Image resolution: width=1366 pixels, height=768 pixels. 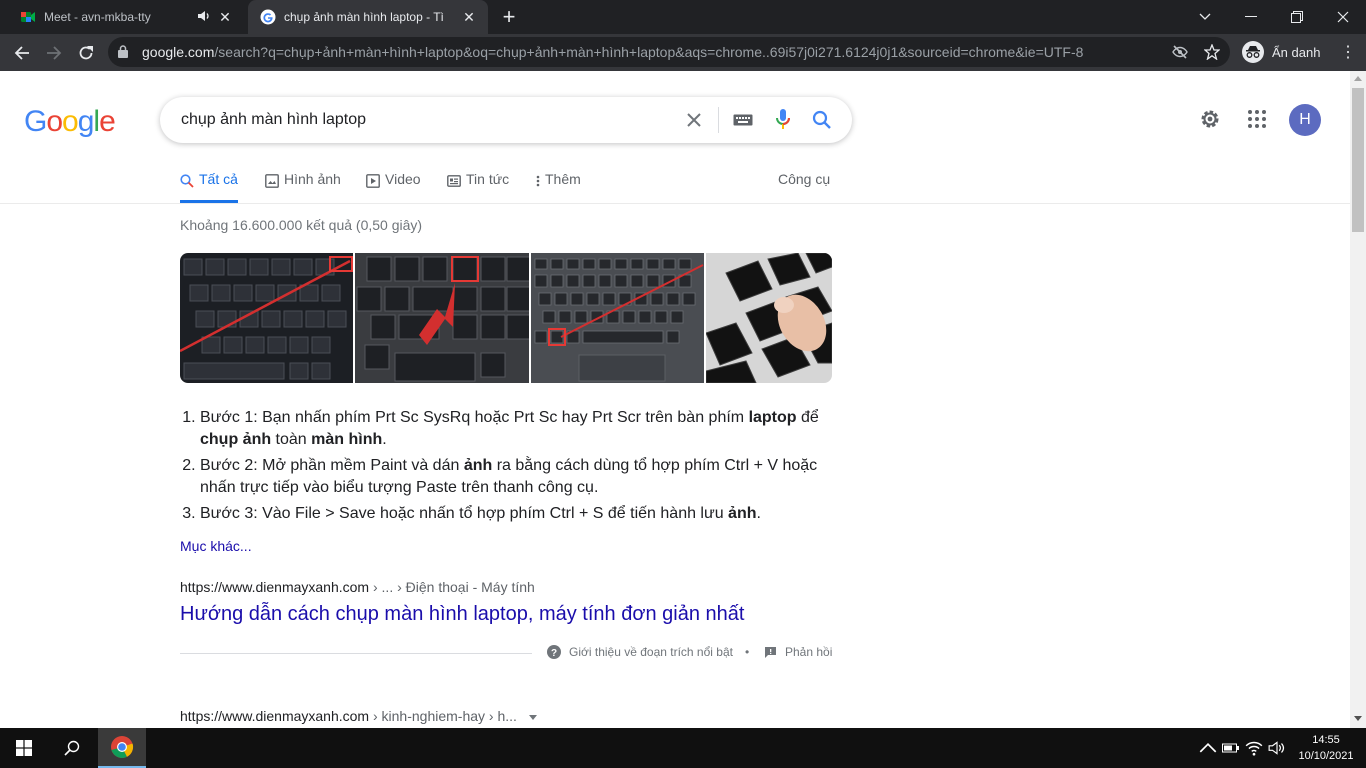 What do you see at coordinates (1358, 399) in the screenshot?
I see `page-scrollbar` at bounding box center [1358, 399].